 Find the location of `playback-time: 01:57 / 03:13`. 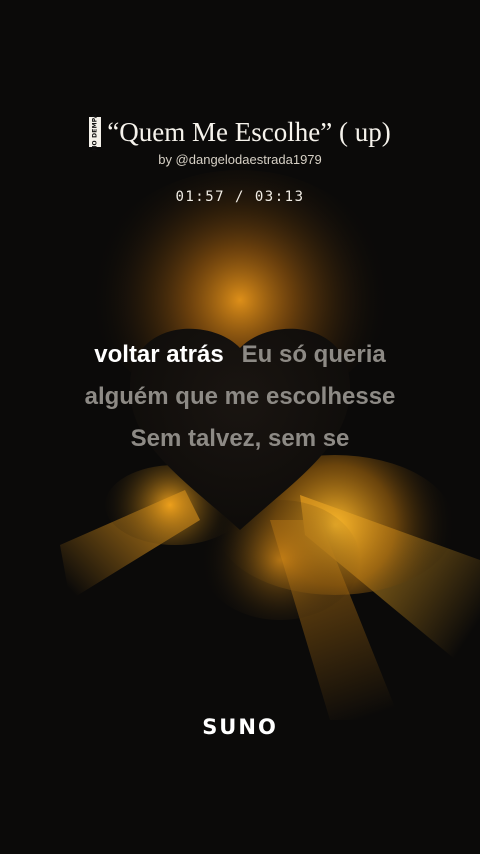

playback-time: 01:57 / 03:13 is located at coordinates (240, 197).